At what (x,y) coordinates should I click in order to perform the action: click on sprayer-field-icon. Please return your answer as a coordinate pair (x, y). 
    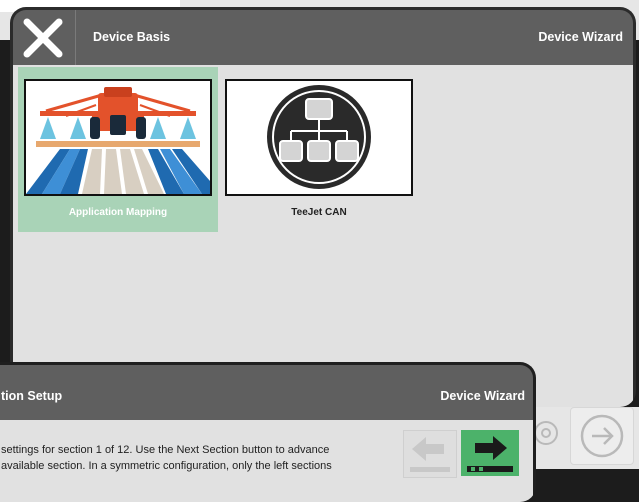
    Looking at the image, I should click on (118, 137).